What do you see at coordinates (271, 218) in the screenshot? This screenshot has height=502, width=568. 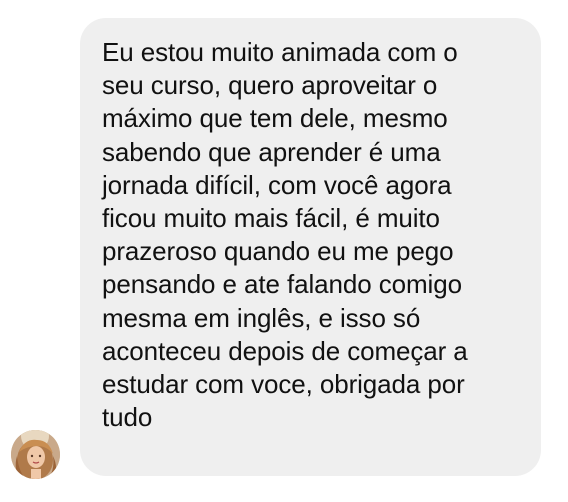 I see `message-text-line: ficou muito mais fácil, é muito` at bounding box center [271, 218].